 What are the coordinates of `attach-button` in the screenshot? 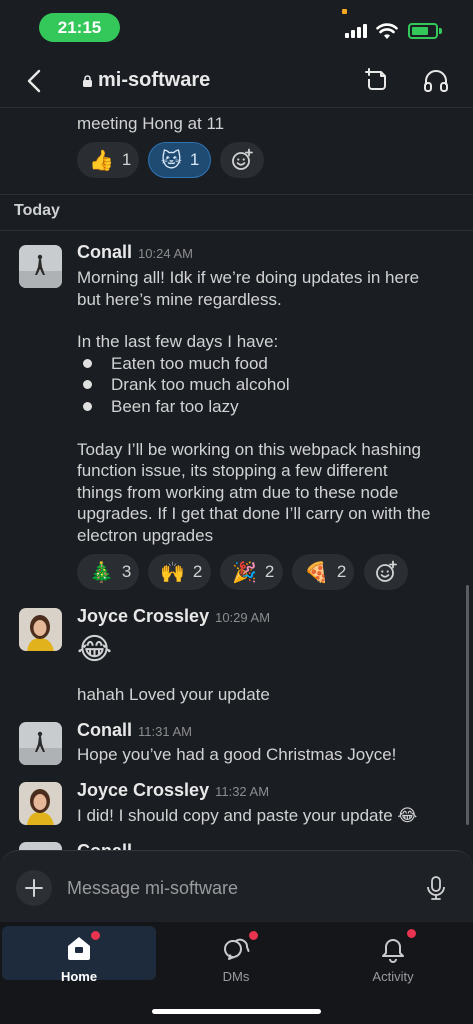 It's located at (34, 888).